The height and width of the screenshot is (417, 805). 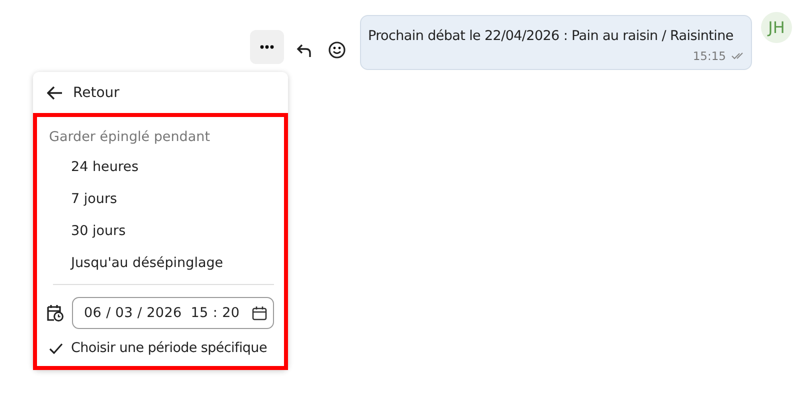 What do you see at coordinates (130, 137) in the screenshot?
I see `section-heading: Garder épinglé pendant` at bounding box center [130, 137].